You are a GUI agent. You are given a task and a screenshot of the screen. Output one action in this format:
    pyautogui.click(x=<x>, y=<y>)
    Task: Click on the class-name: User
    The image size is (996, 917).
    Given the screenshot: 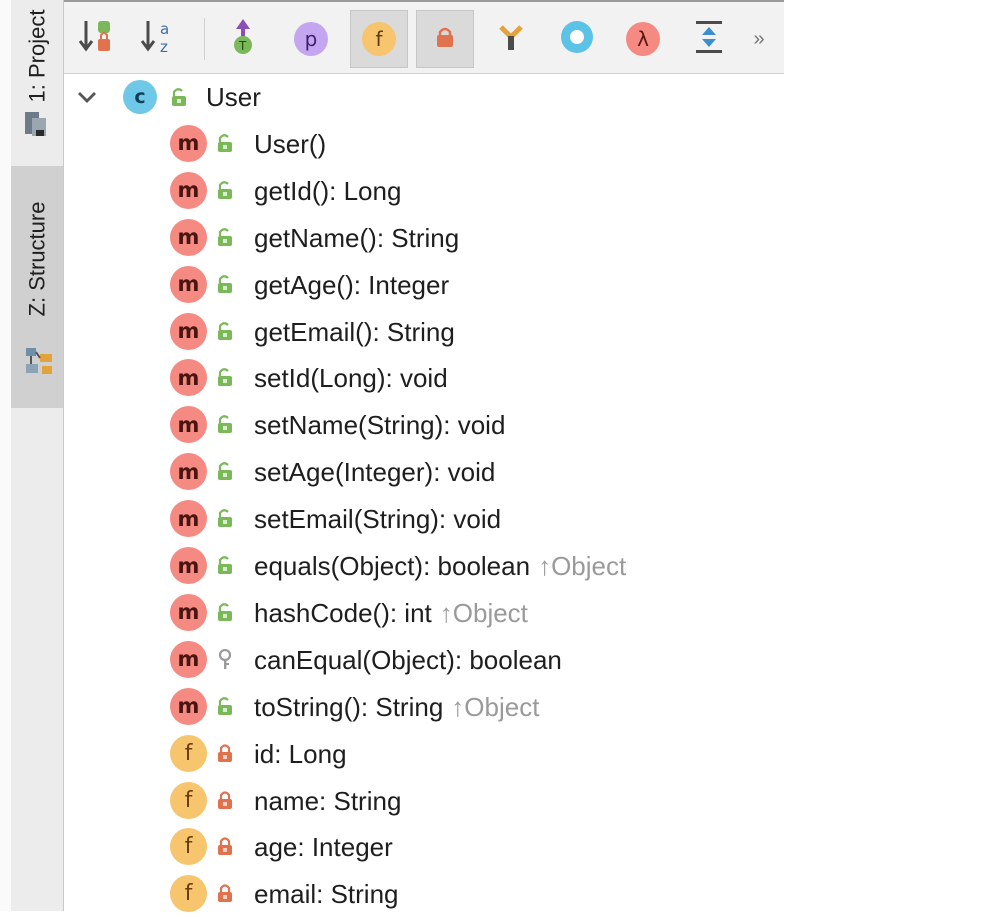 What is the action you would take?
    pyautogui.click(x=233, y=97)
    